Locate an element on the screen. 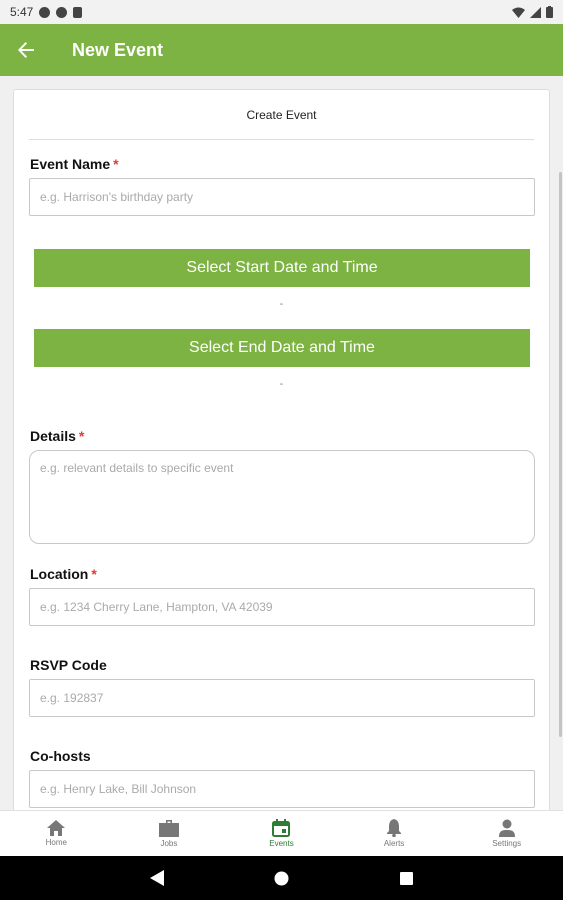 Image resolution: width=563 pixels, height=900 pixels. status-time: 5:47 is located at coordinates (22, 12).